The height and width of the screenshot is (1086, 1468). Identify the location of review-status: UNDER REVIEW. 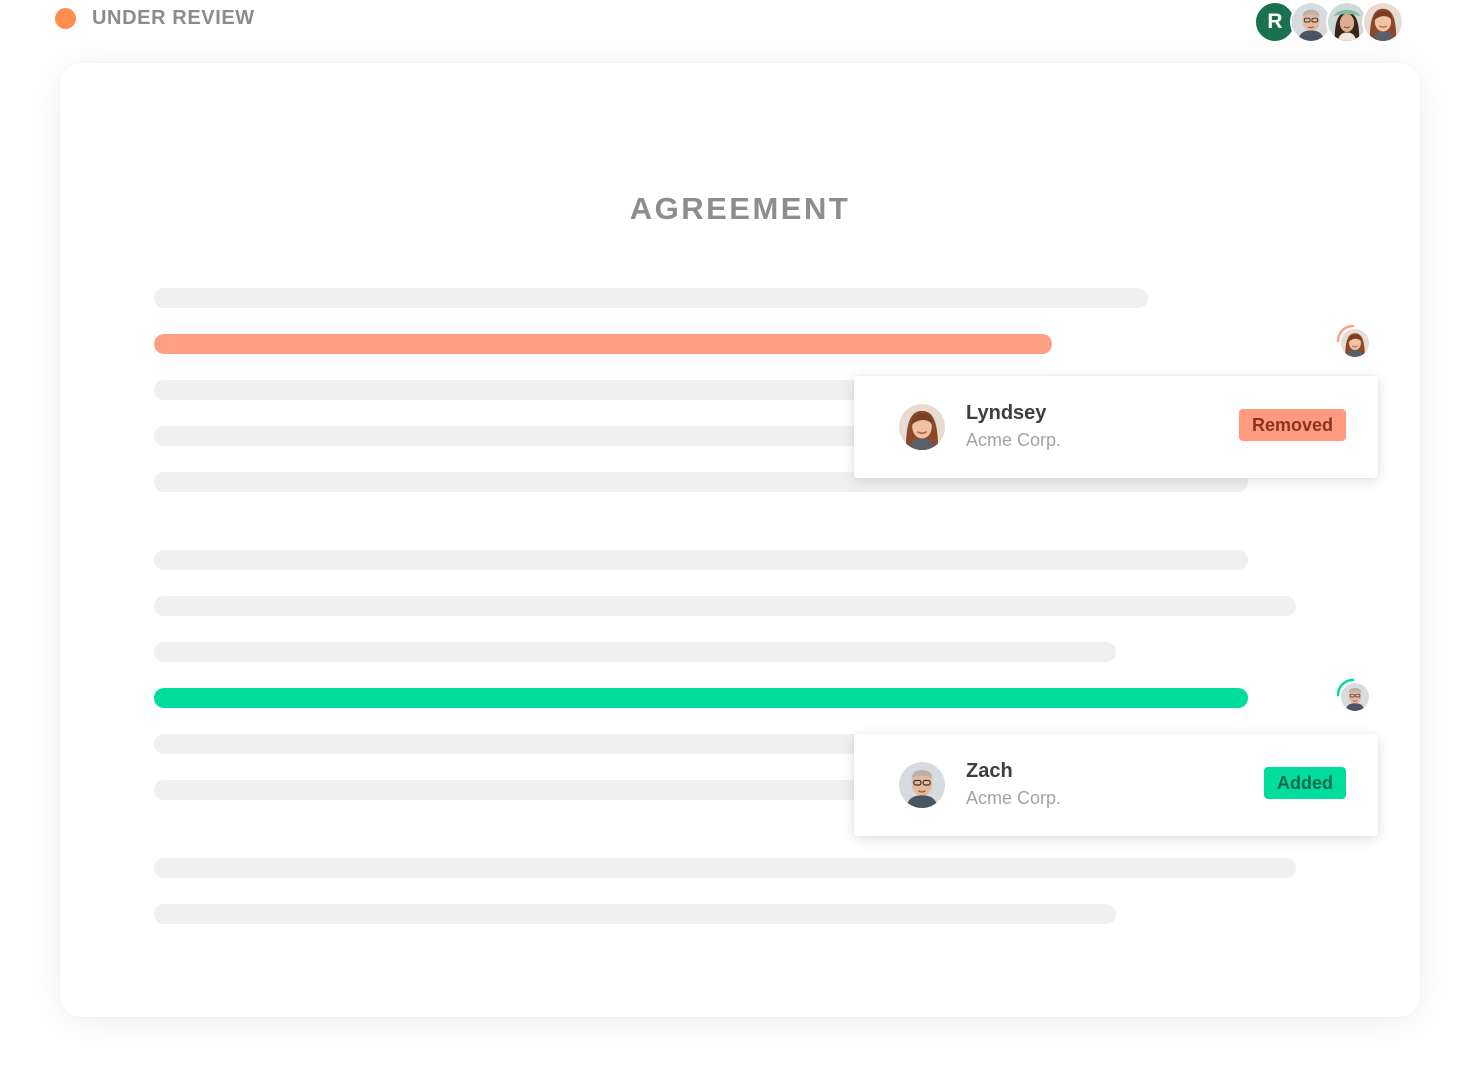
(155, 18).